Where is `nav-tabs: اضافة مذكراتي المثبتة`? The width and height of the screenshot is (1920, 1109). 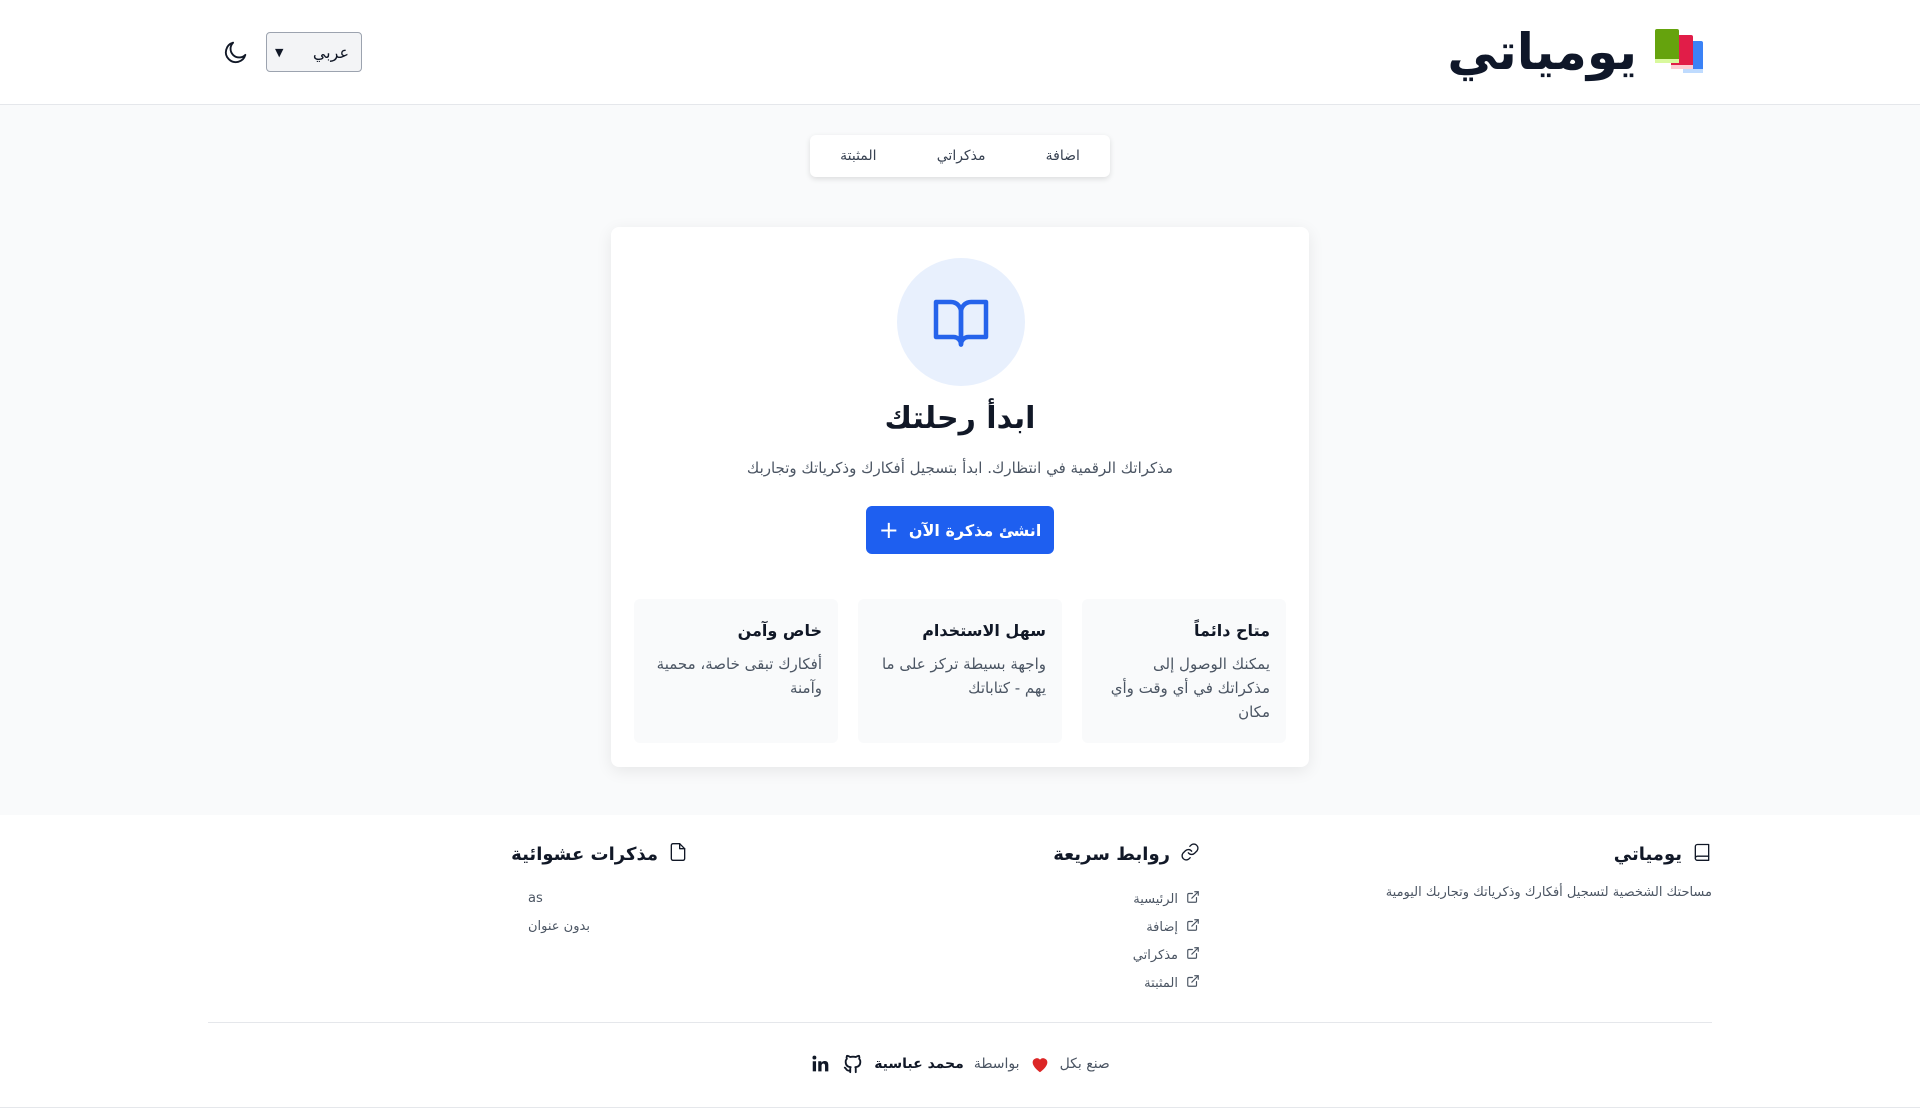
nav-tabs: اضافة مذكراتي المثبتة is located at coordinates (960, 156).